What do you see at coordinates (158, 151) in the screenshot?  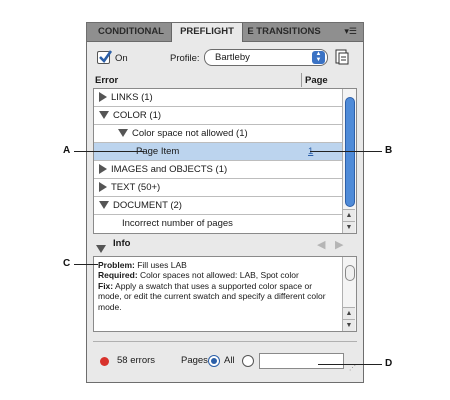 I see `list-item-label: Page Item` at bounding box center [158, 151].